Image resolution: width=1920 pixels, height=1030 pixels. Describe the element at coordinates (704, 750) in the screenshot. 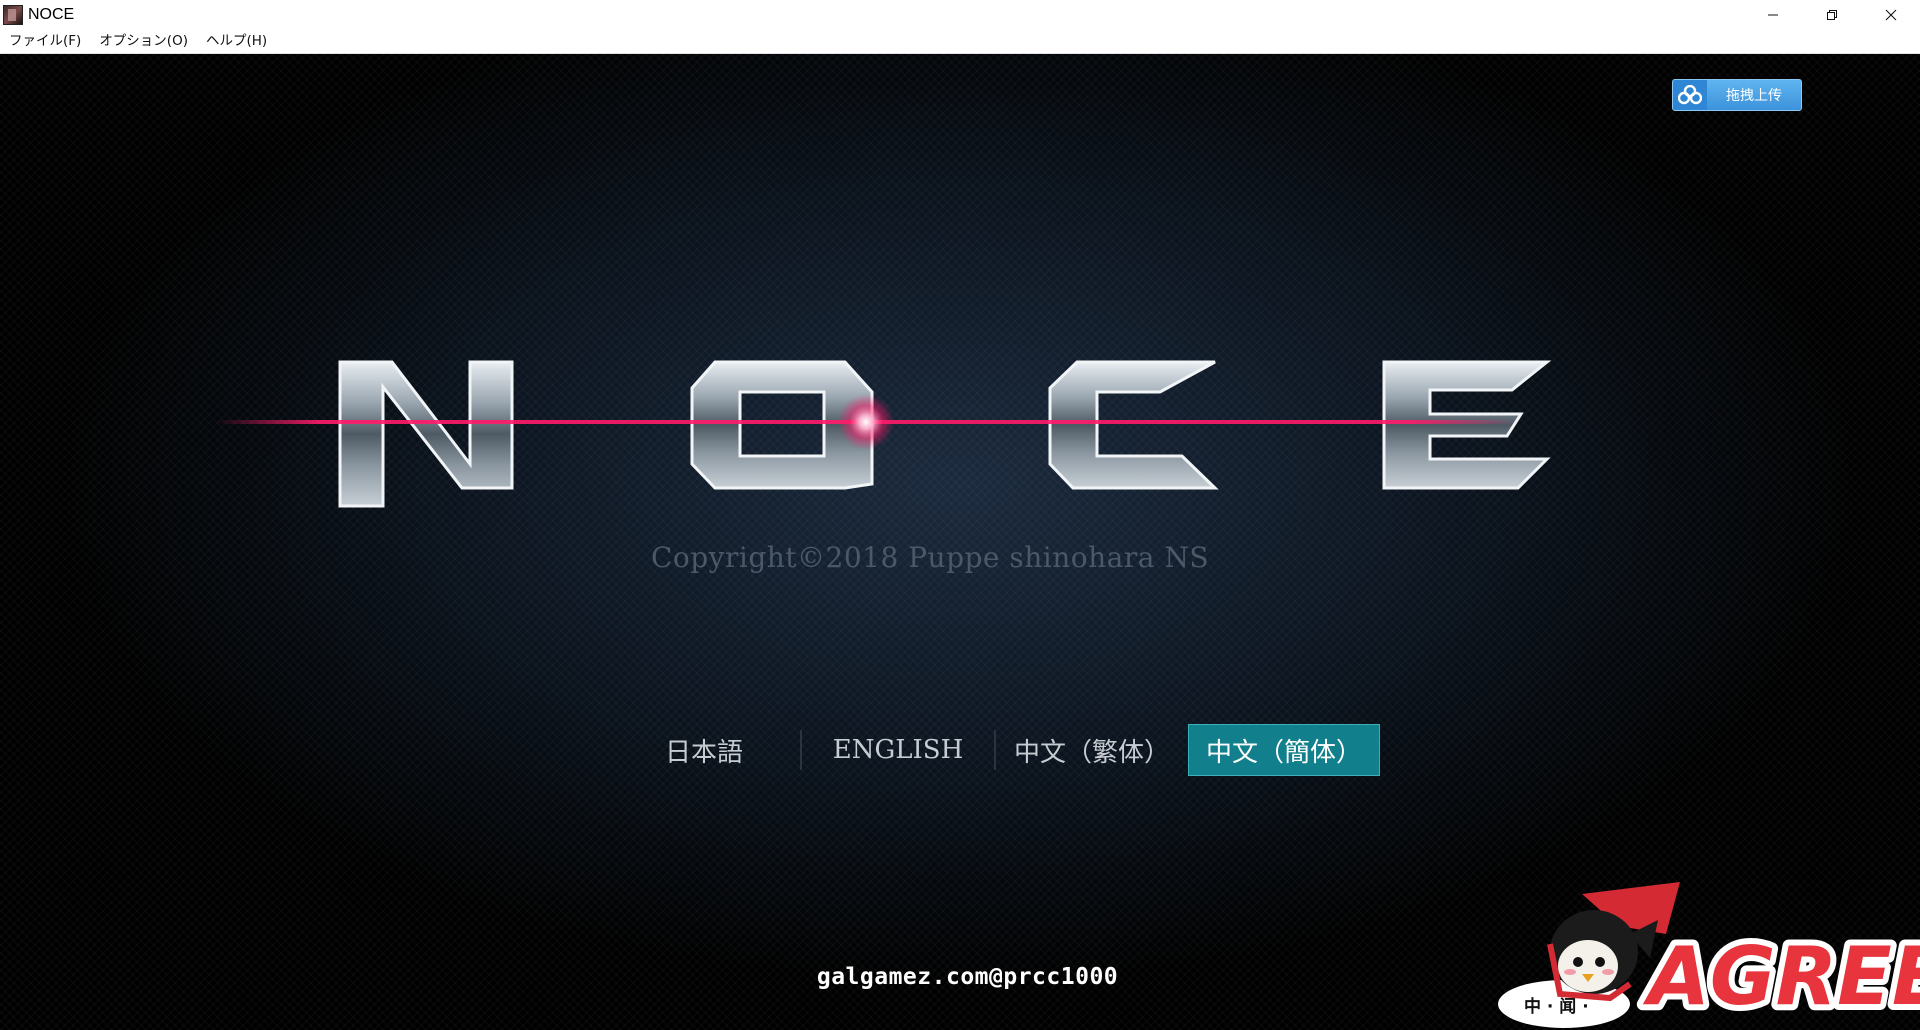

I see `language-japanese: 日本語` at that location.